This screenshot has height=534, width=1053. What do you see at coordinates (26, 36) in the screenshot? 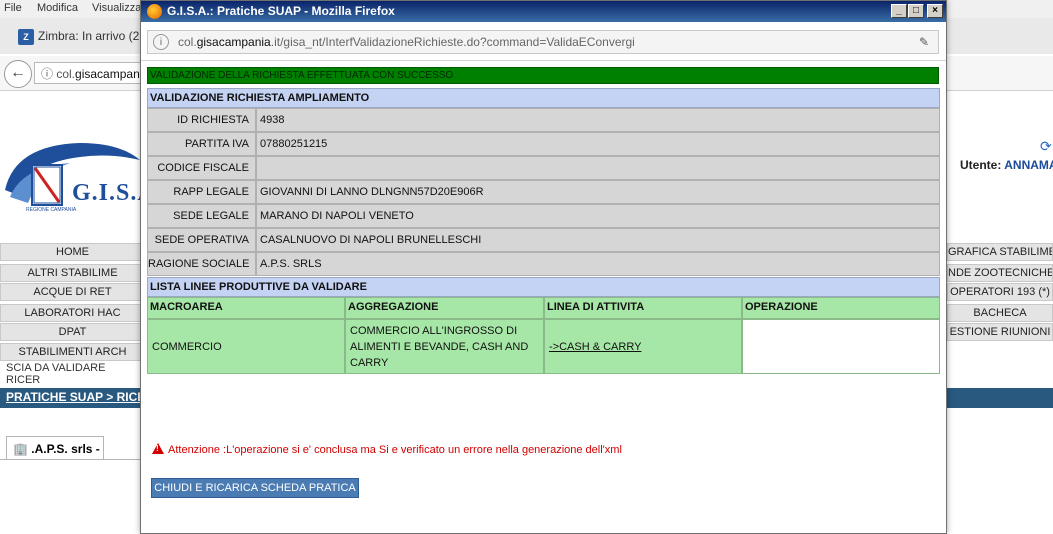
I see `zimbra-icon: Z` at bounding box center [26, 36].